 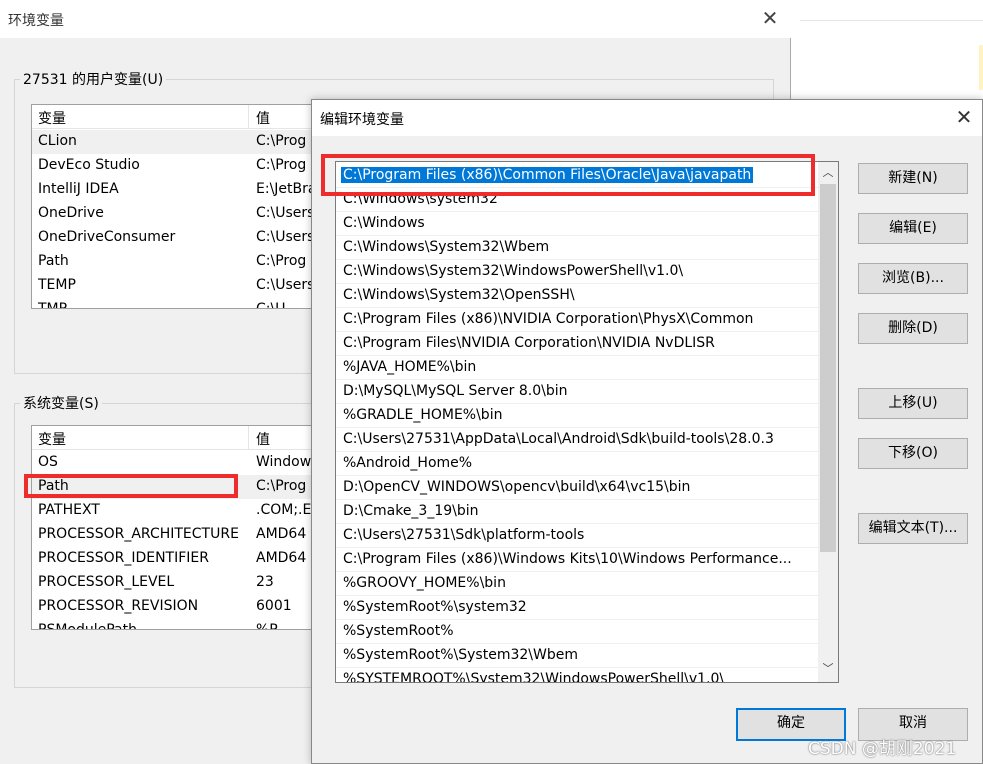 What do you see at coordinates (284, 462) in the screenshot?
I see `var-value: Window` at bounding box center [284, 462].